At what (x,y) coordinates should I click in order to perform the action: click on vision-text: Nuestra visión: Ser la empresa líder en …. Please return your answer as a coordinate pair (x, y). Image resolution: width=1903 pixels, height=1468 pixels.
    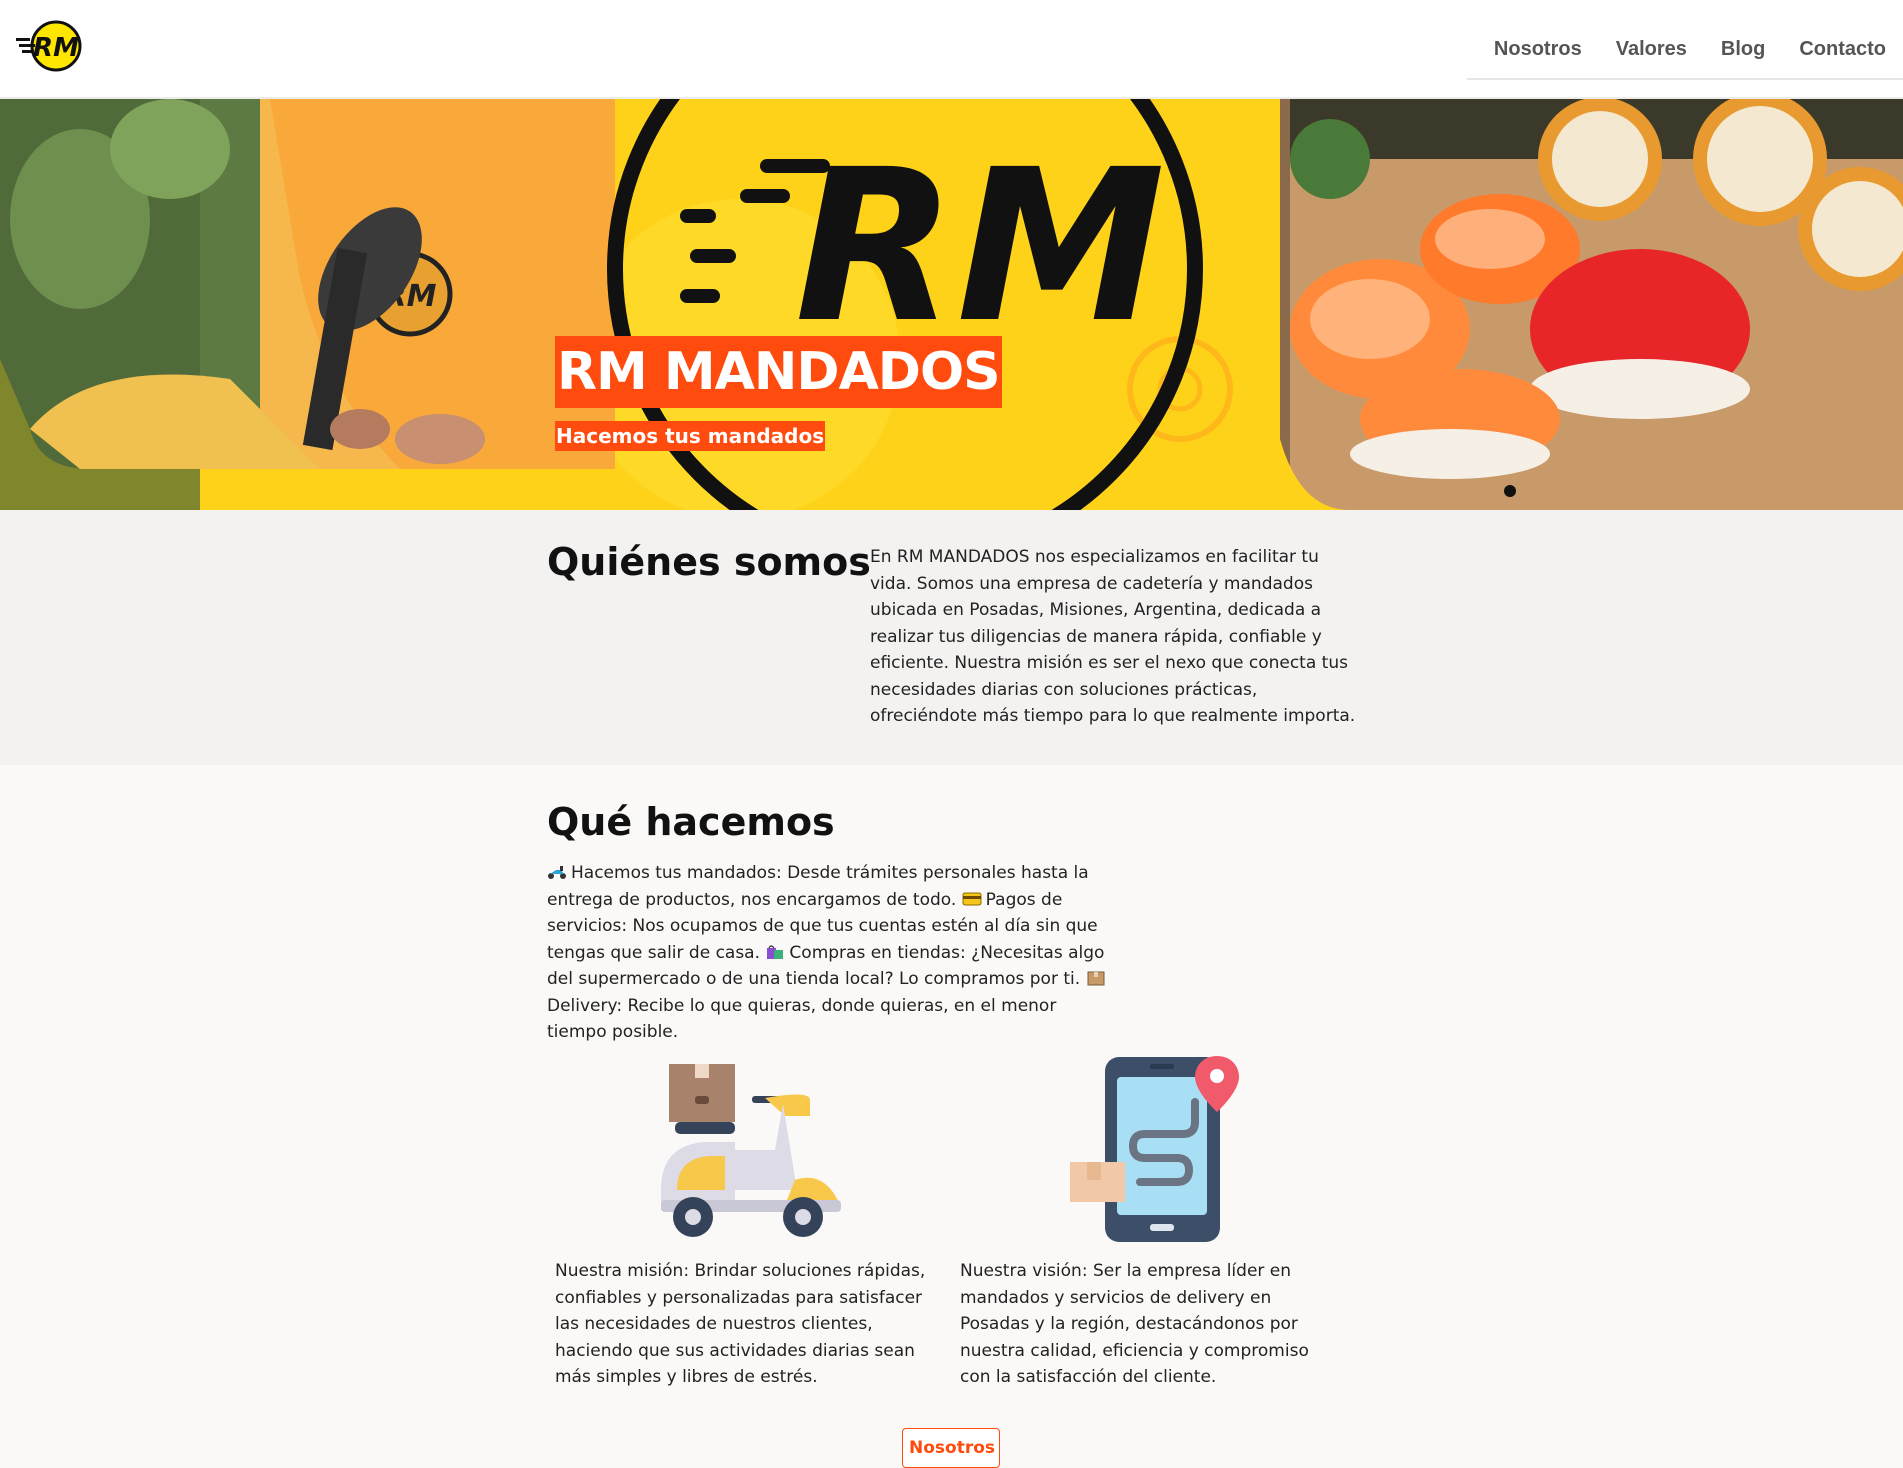
    Looking at the image, I should click on (1134, 1324).